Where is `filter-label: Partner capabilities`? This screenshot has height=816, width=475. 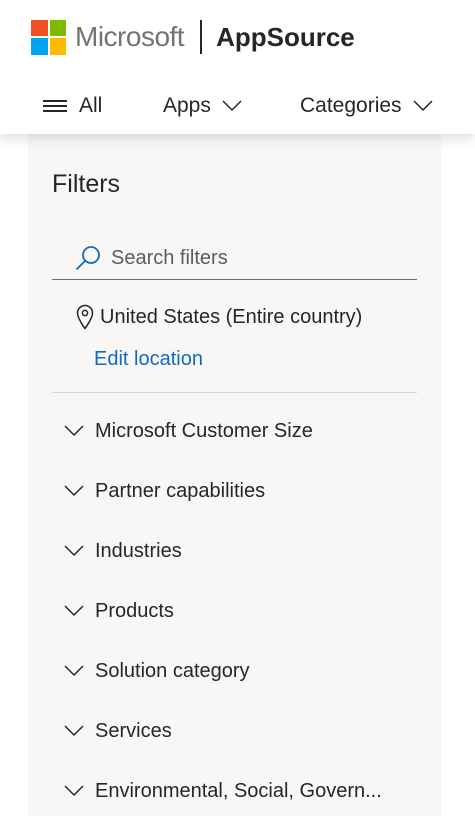 filter-label: Partner capabilities is located at coordinates (180, 490).